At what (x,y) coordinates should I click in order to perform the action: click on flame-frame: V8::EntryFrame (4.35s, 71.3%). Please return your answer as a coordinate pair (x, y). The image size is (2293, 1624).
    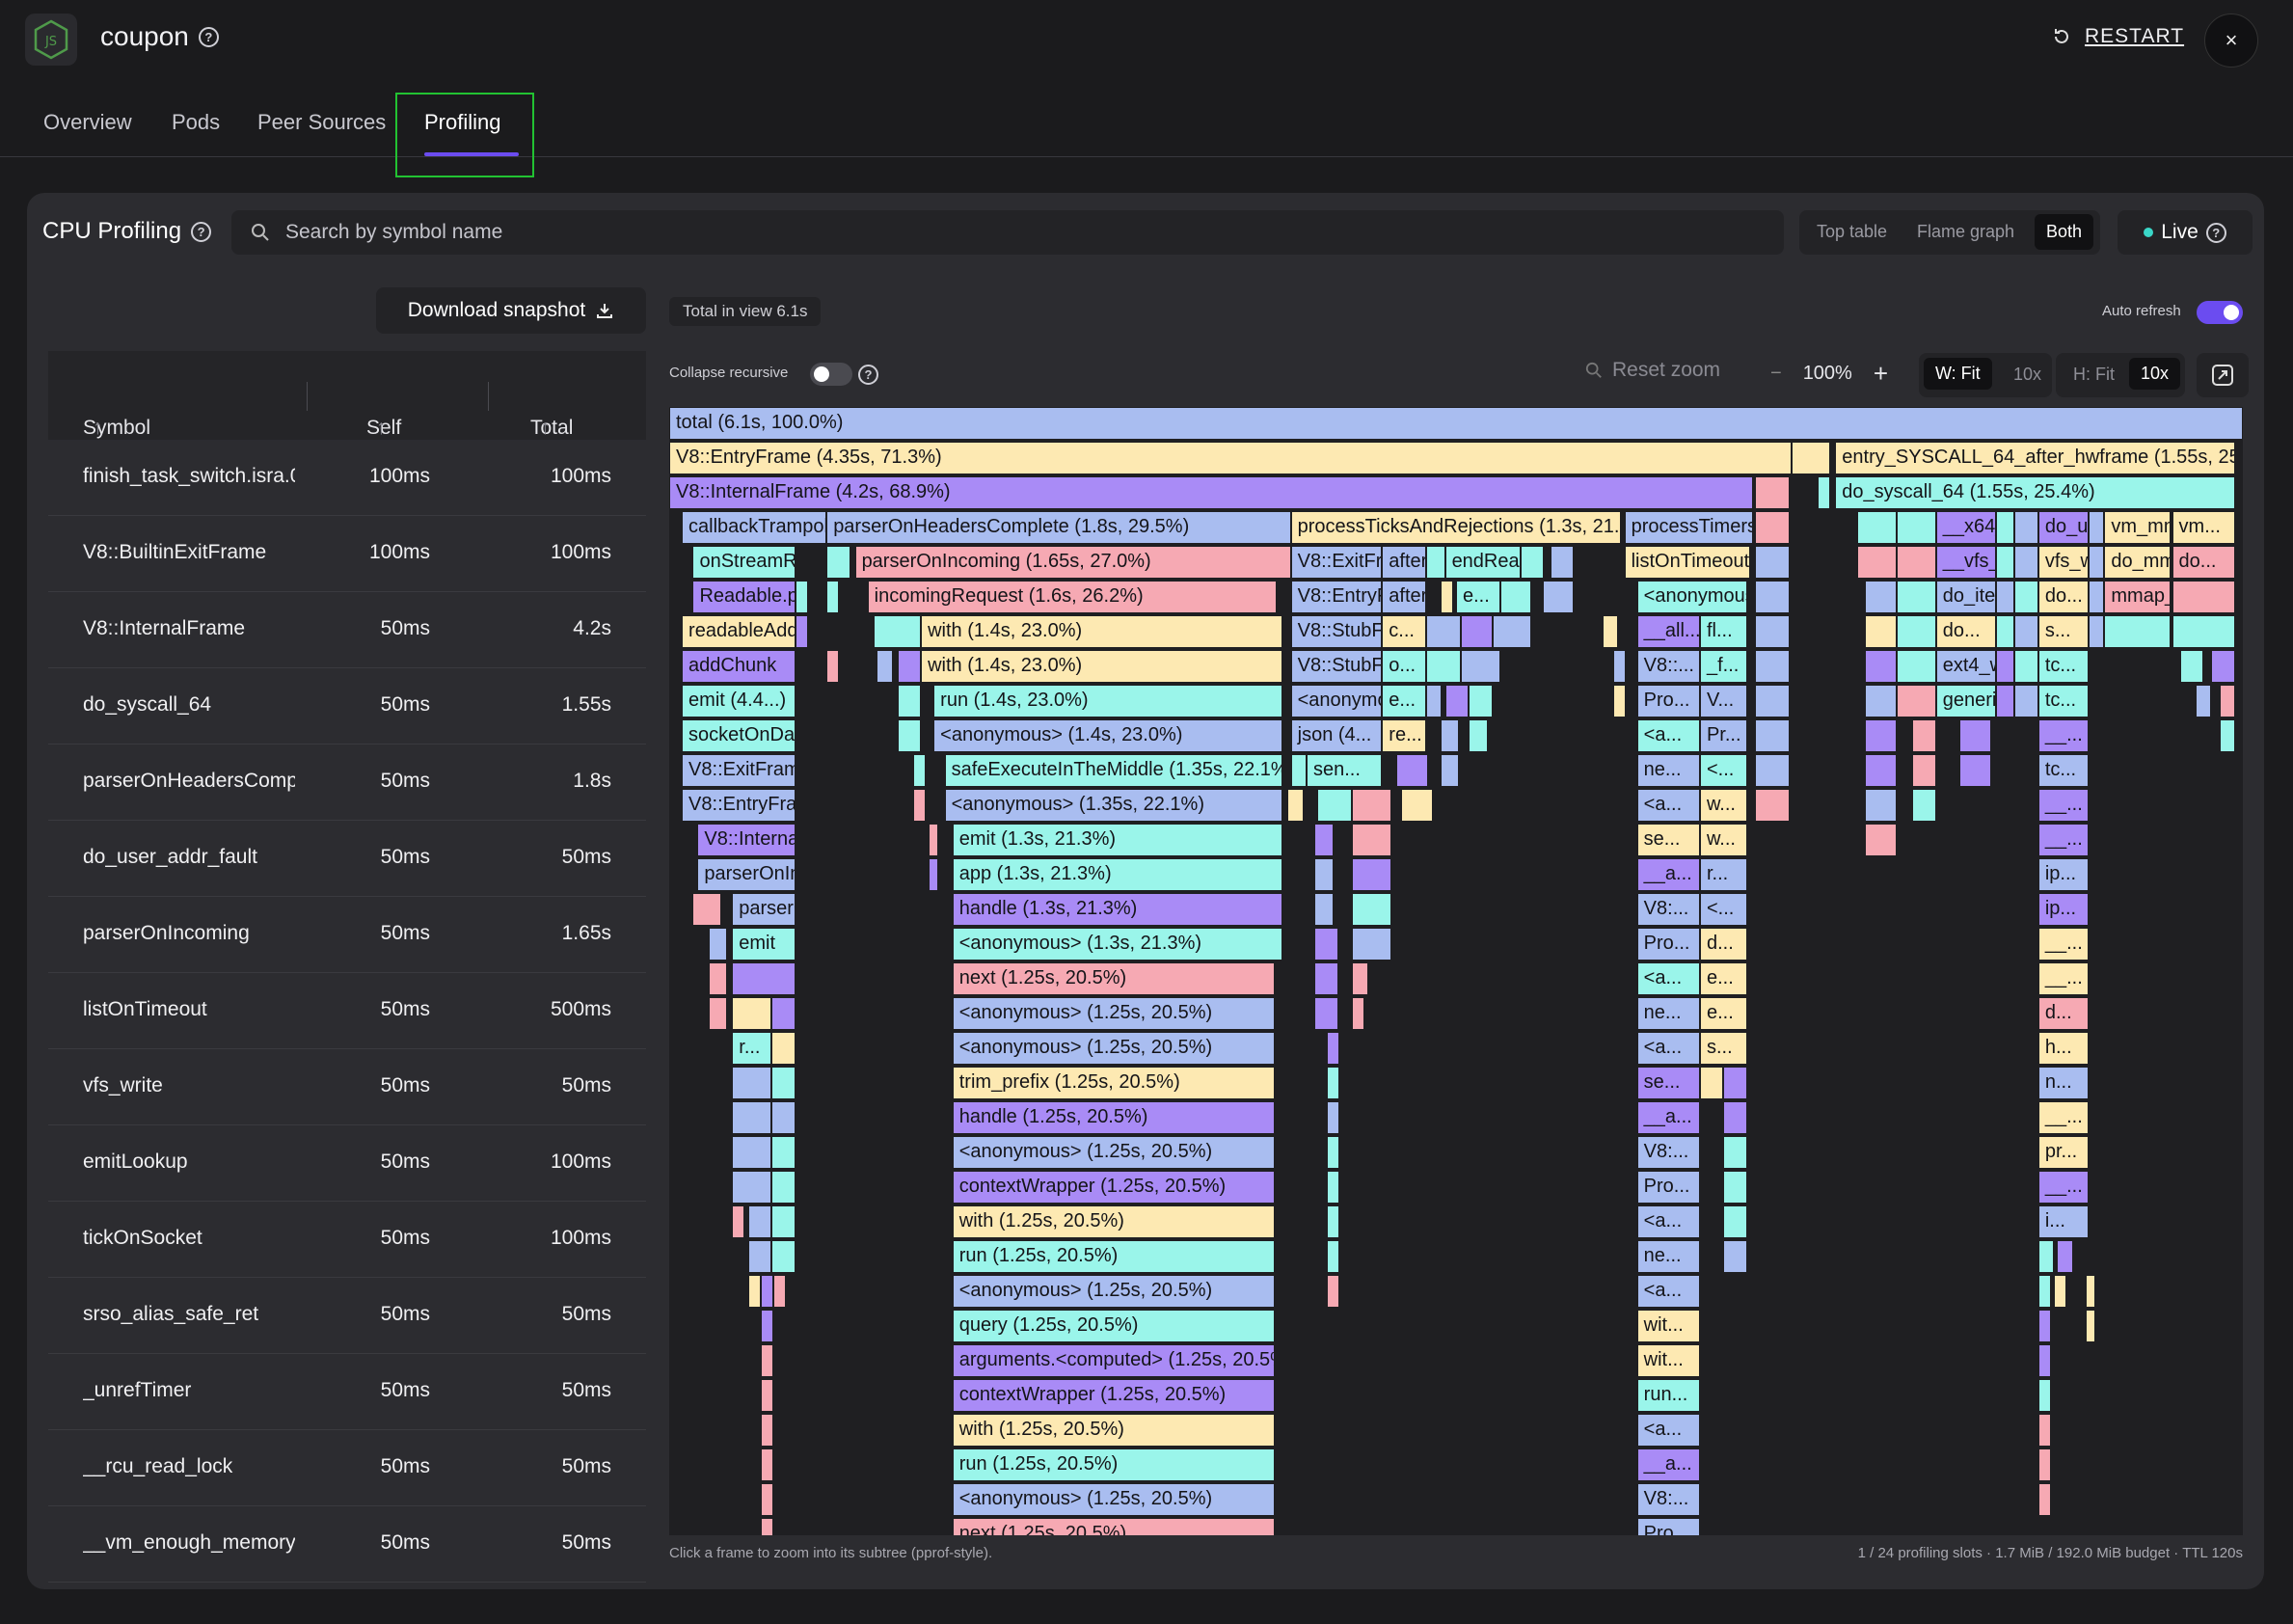
    Looking at the image, I should click on (1230, 458).